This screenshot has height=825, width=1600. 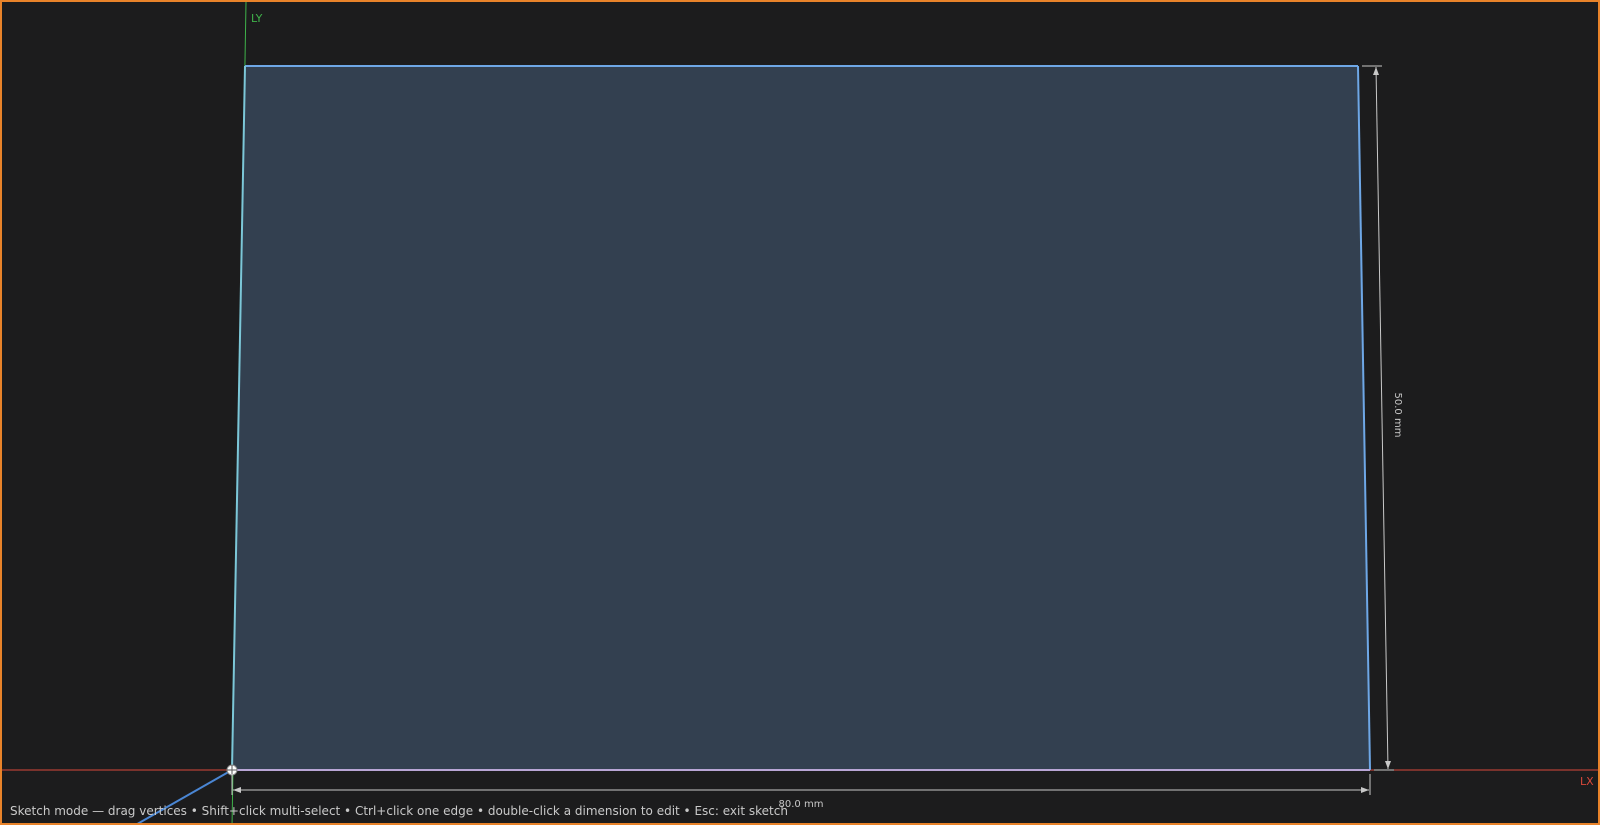 I want to click on width-dim-arrow-left, so click(x=237, y=790).